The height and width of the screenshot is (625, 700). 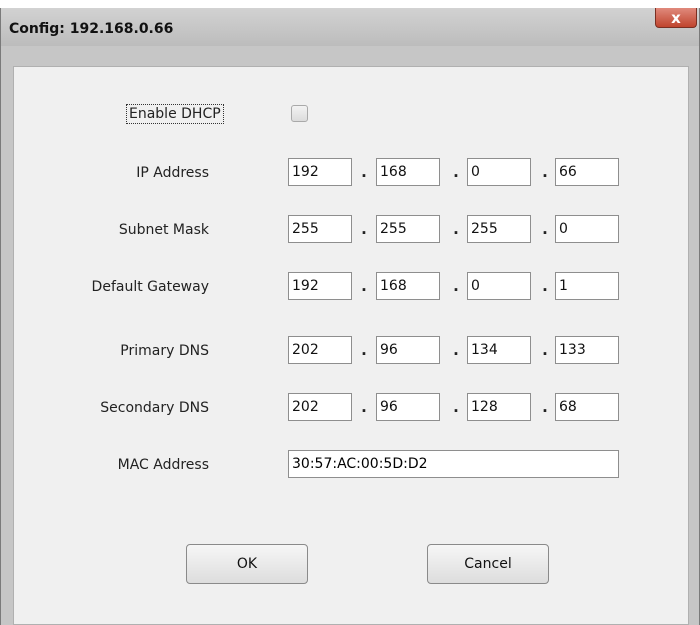 What do you see at coordinates (164, 351) in the screenshot?
I see `primary-dns-label: Primary DNS` at bounding box center [164, 351].